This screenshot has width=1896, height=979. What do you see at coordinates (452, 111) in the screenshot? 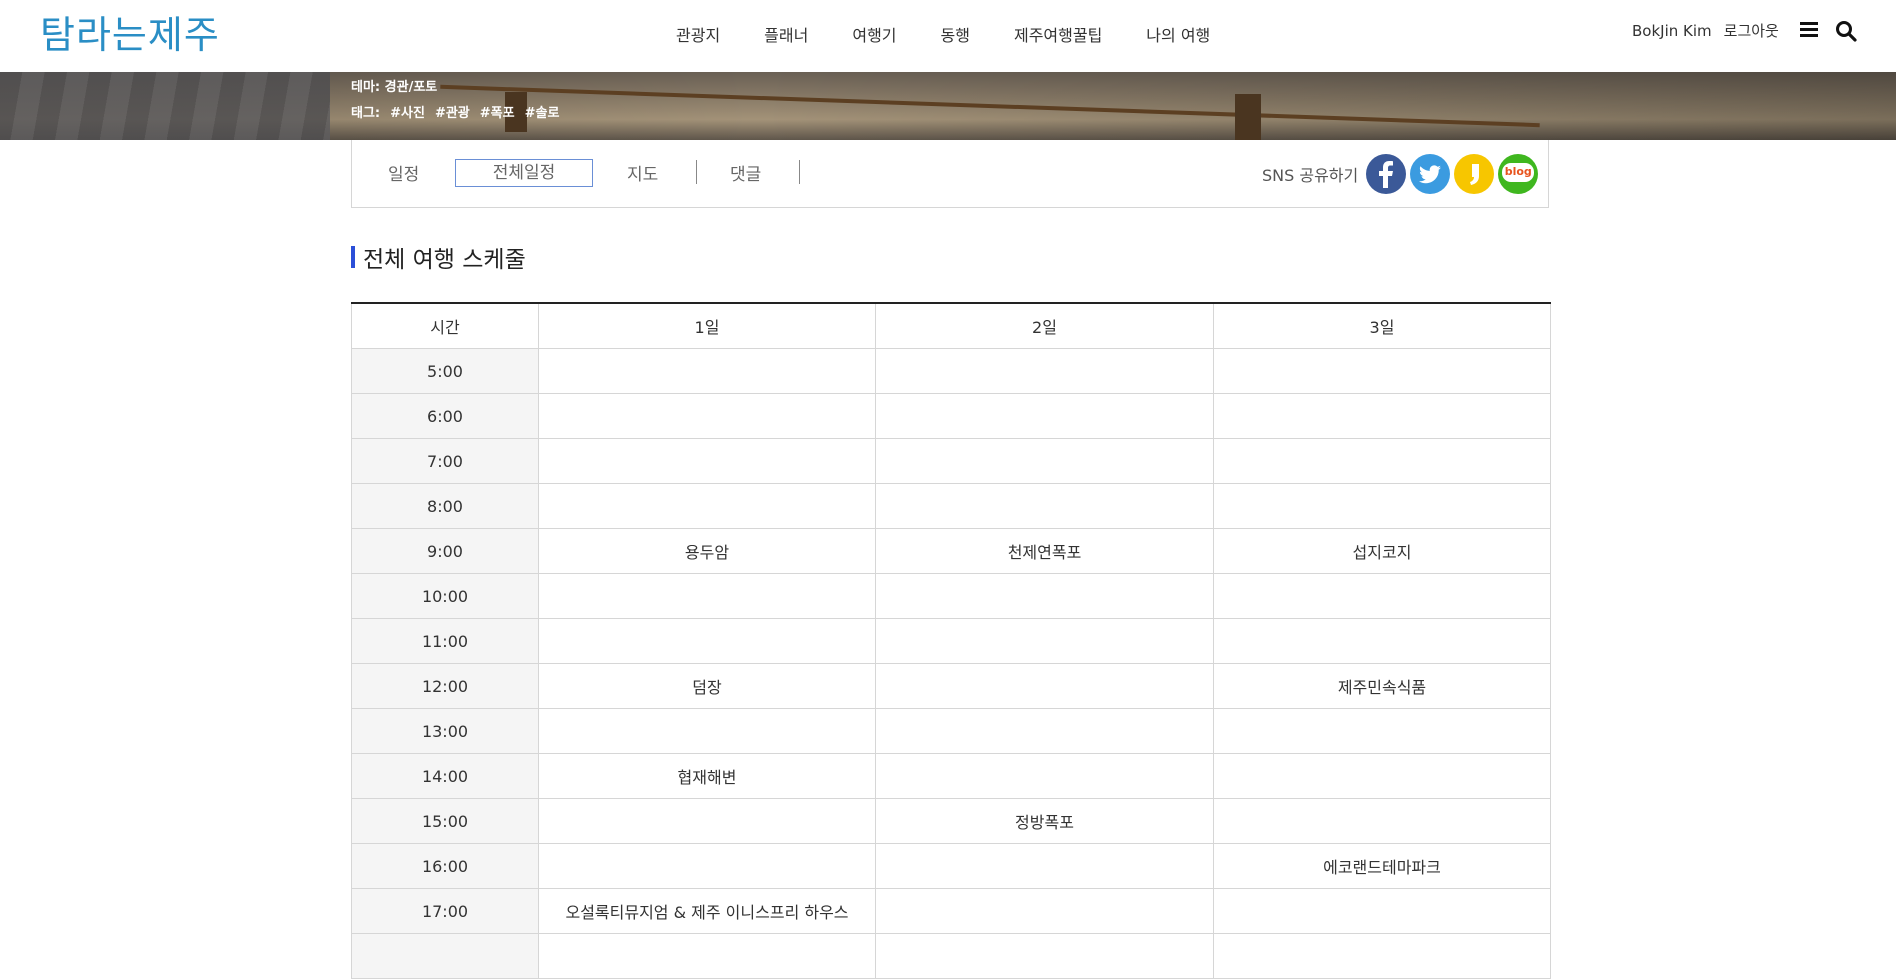
I see `tag-item: #관광` at bounding box center [452, 111].